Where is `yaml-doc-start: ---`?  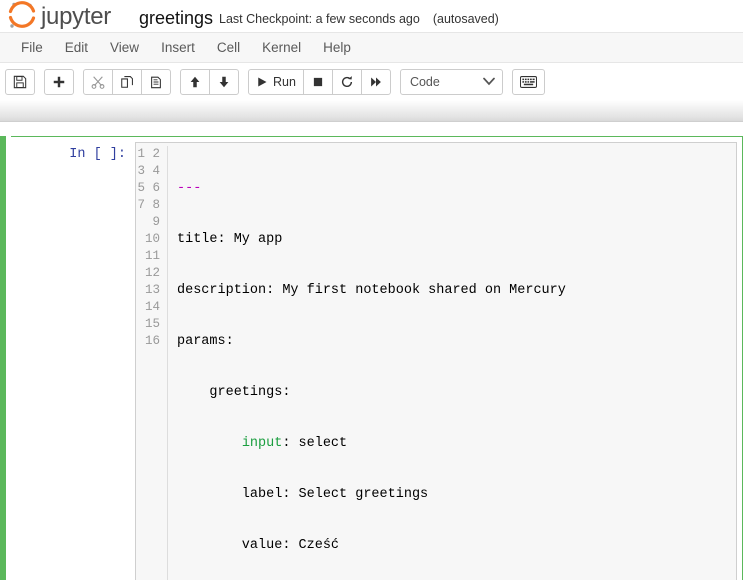 yaml-doc-start: --- is located at coordinates (189, 188).